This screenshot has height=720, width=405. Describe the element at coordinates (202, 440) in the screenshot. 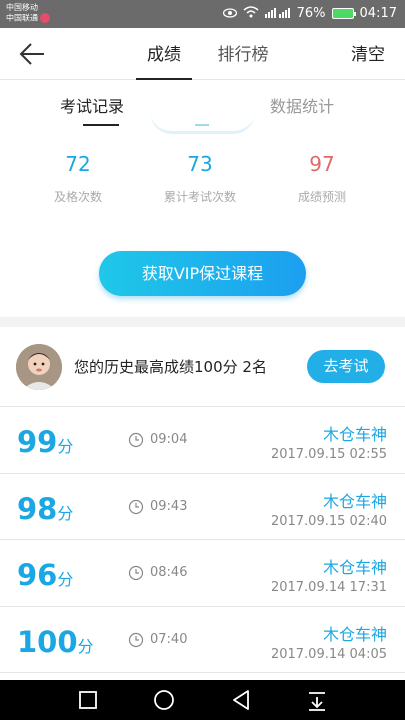

I see `list-item: 99分 09:04 木仓车神 2017.09.15 02:55` at that location.